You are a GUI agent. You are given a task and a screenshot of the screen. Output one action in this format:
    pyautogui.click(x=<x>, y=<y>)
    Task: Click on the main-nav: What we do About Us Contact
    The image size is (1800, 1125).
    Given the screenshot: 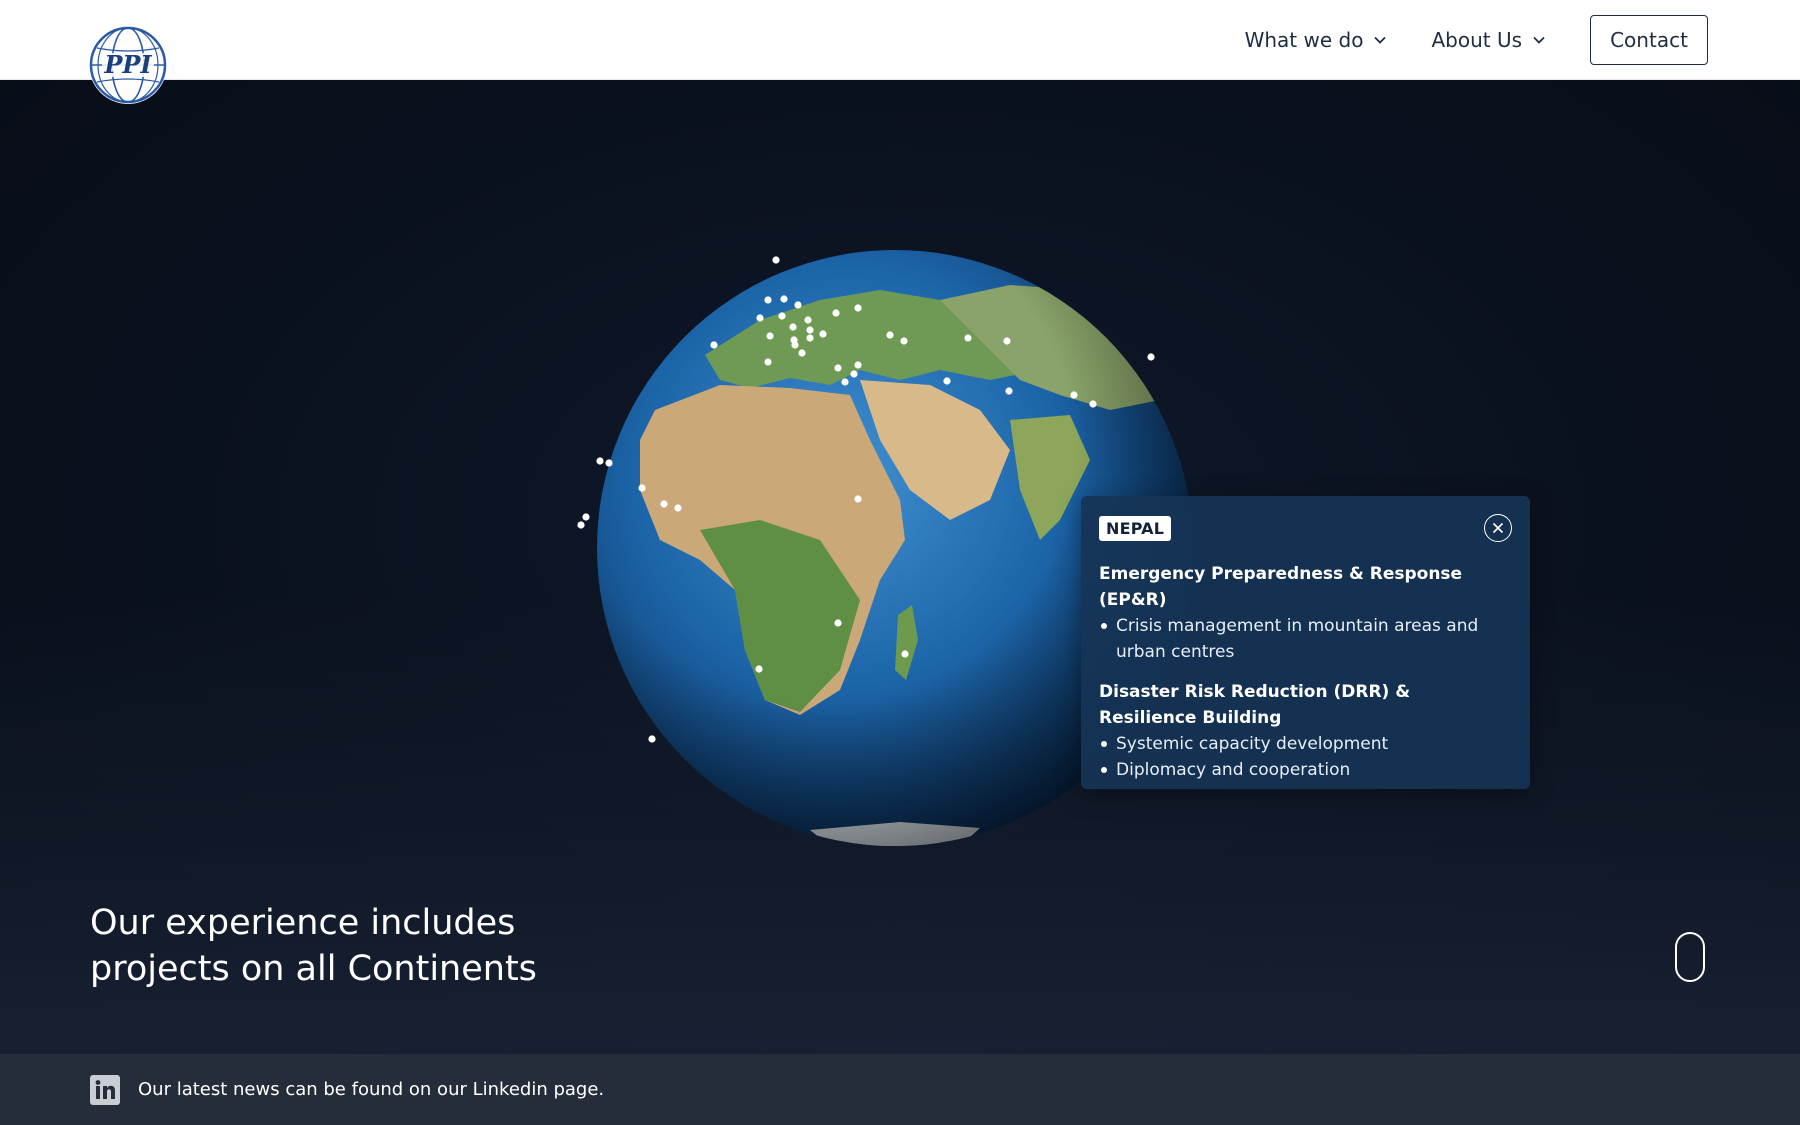 What is the action you would take?
    pyautogui.click(x=1522, y=40)
    